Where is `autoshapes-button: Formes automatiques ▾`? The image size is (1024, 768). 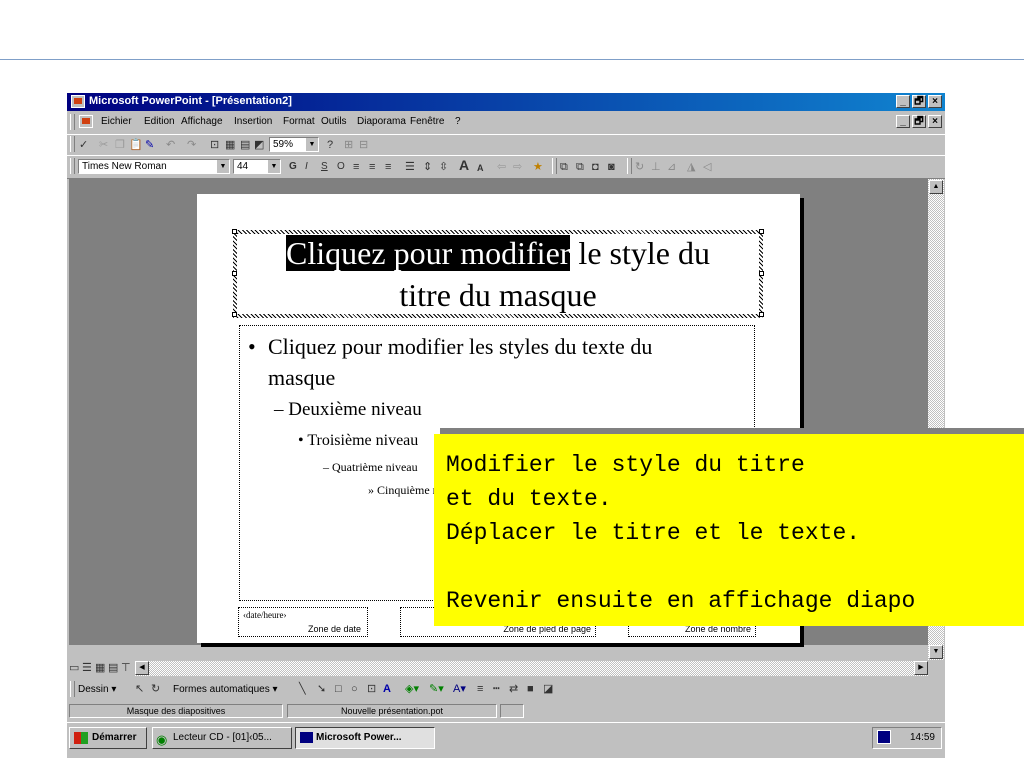 autoshapes-button: Formes automatiques ▾ is located at coordinates (225, 691).